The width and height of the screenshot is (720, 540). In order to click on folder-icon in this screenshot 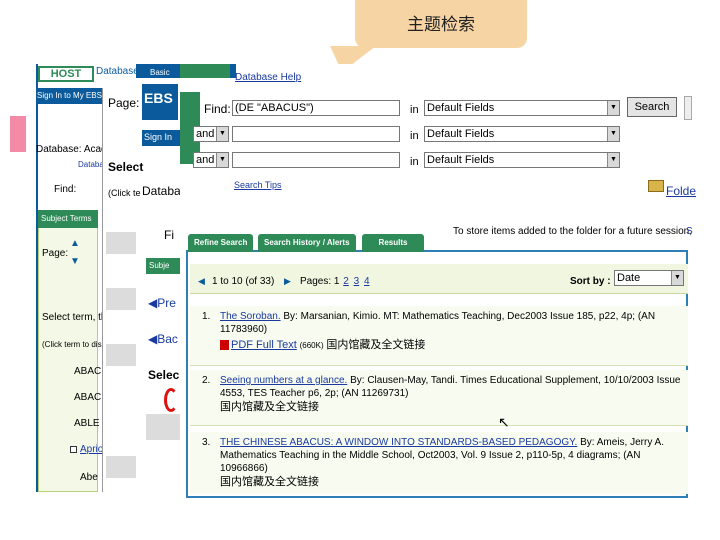, I will do `click(656, 186)`.